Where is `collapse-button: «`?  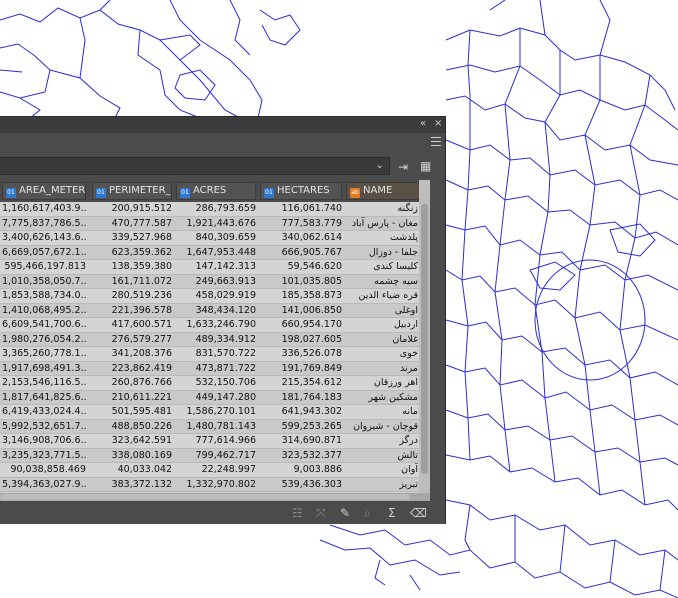 collapse-button: « is located at coordinates (423, 123).